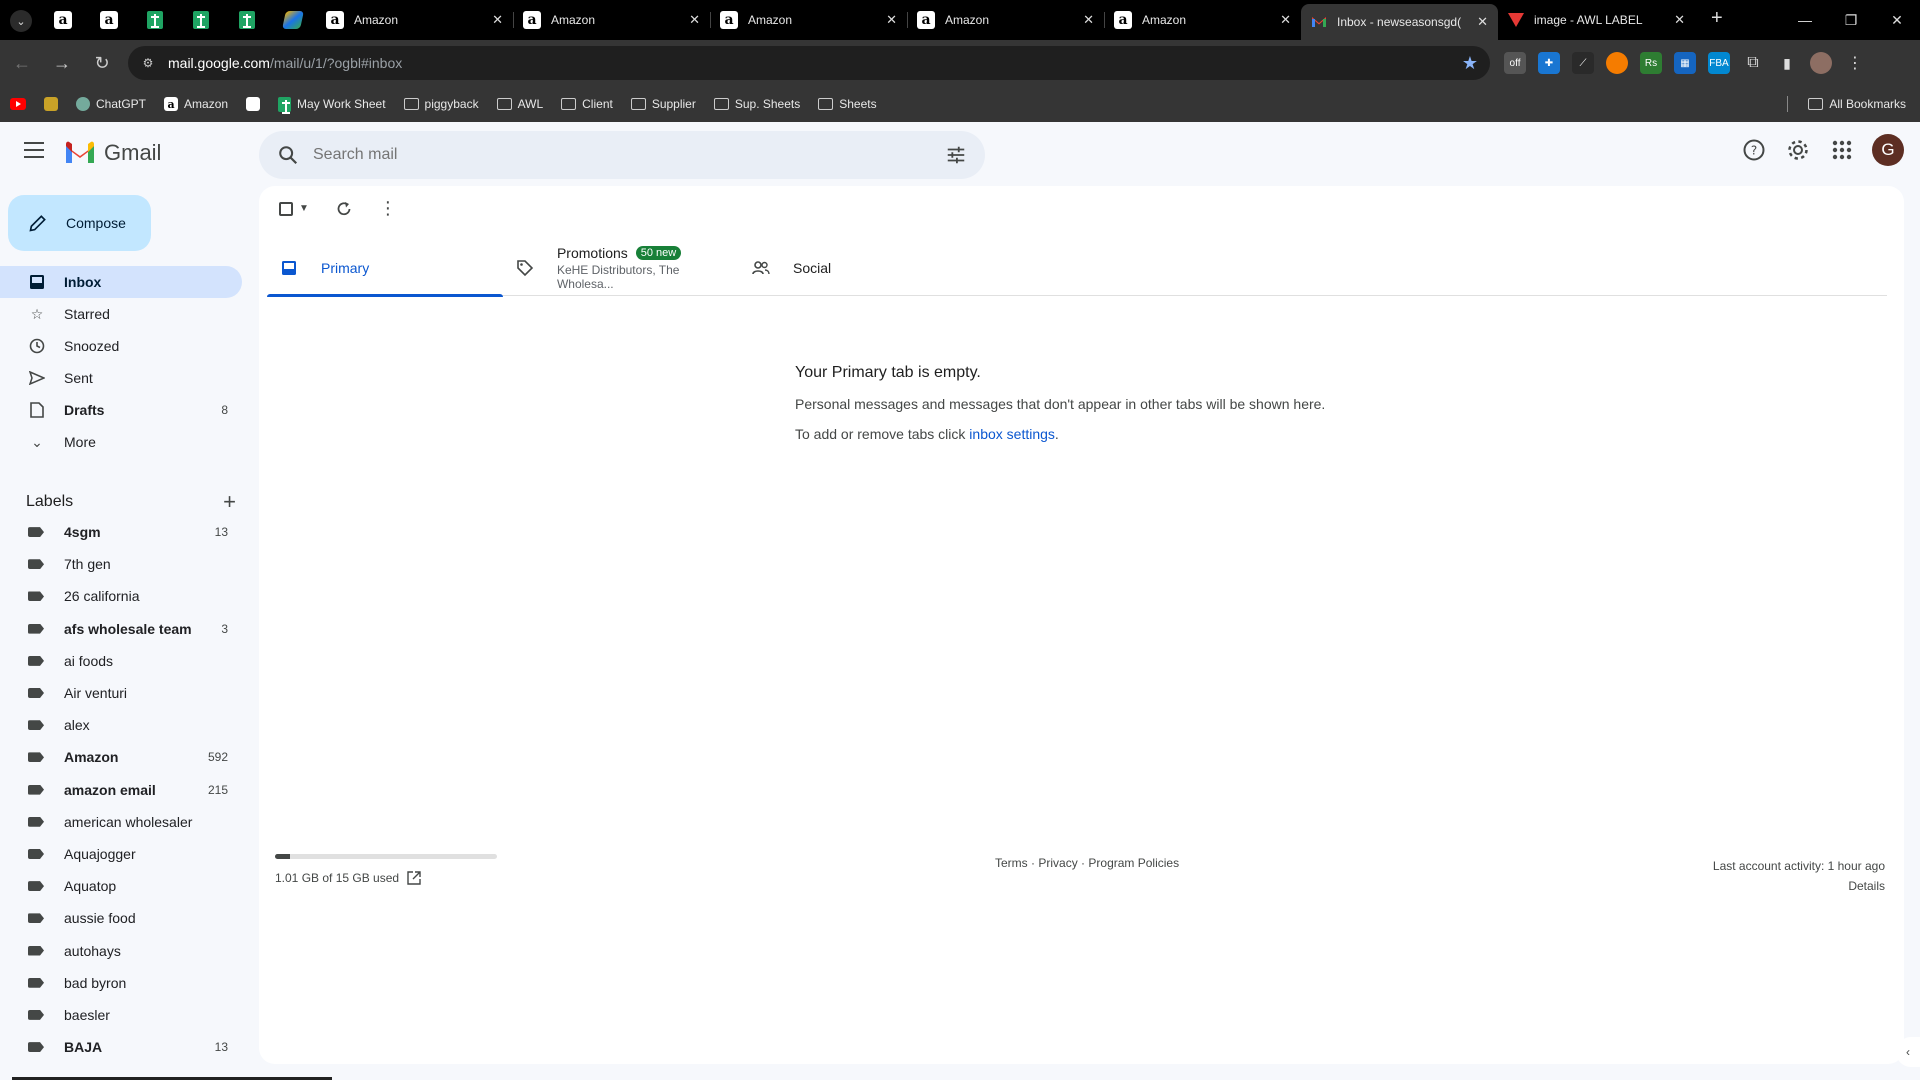 This screenshot has height=1080, width=1920. I want to click on close-window-icon: ✕, so click(1897, 20).